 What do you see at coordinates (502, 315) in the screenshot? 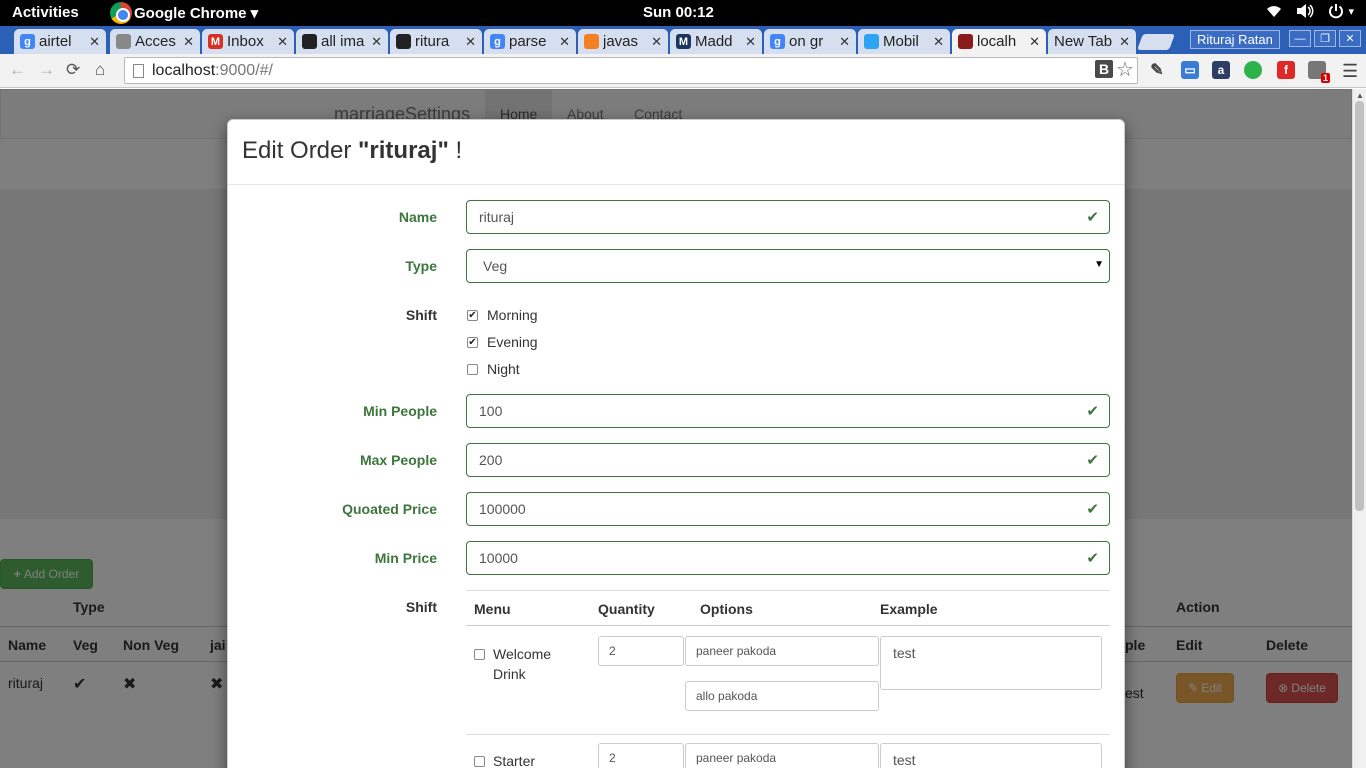
I see `shift-morning-checkbox: ✔ Morning` at bounding box center [502, 315].